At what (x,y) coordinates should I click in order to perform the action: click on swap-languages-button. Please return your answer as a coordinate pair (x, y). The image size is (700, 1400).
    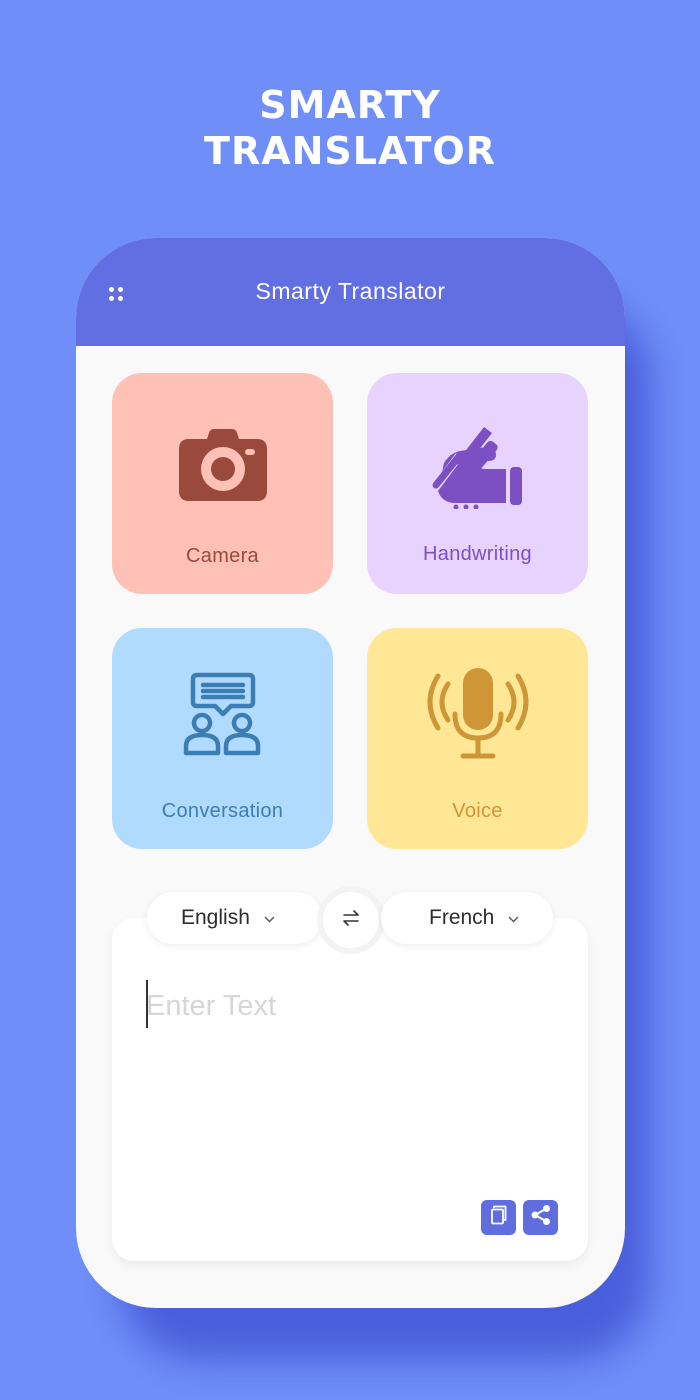
    Looking at the image, I should click on (351, 920).